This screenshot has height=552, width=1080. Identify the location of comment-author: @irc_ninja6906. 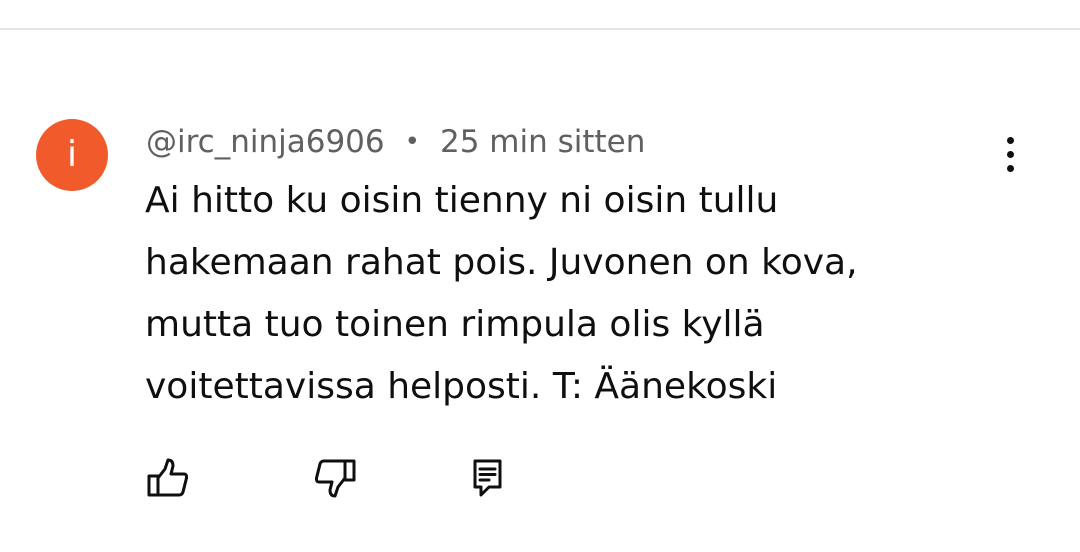
(265, 142).